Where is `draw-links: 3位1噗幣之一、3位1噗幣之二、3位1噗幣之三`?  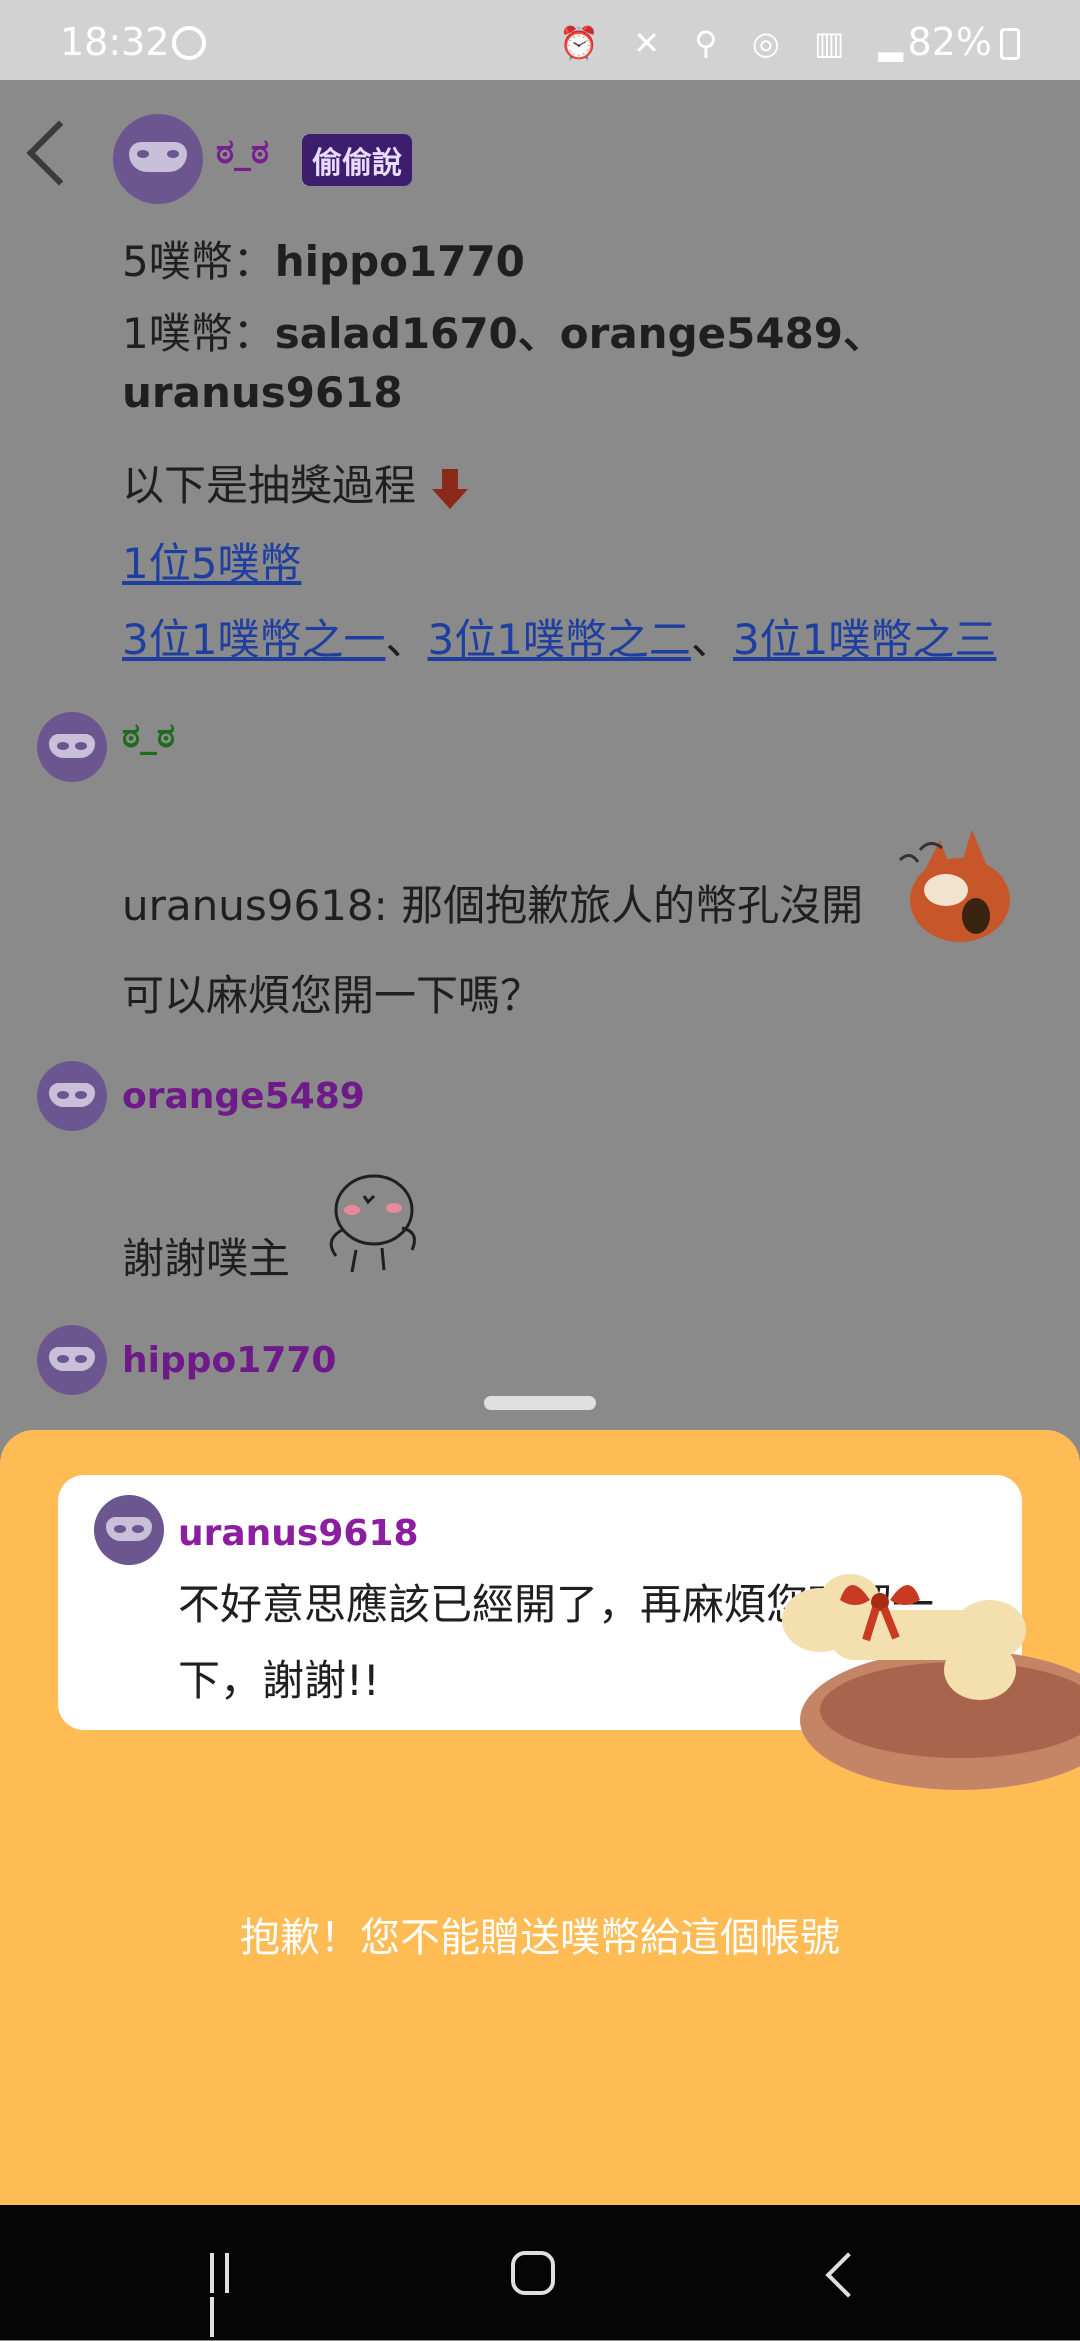
draw-links: 3位1噗幣之一、3位1噗幣之二、3位1噗幣之三 is located at coordinates (559, 639).